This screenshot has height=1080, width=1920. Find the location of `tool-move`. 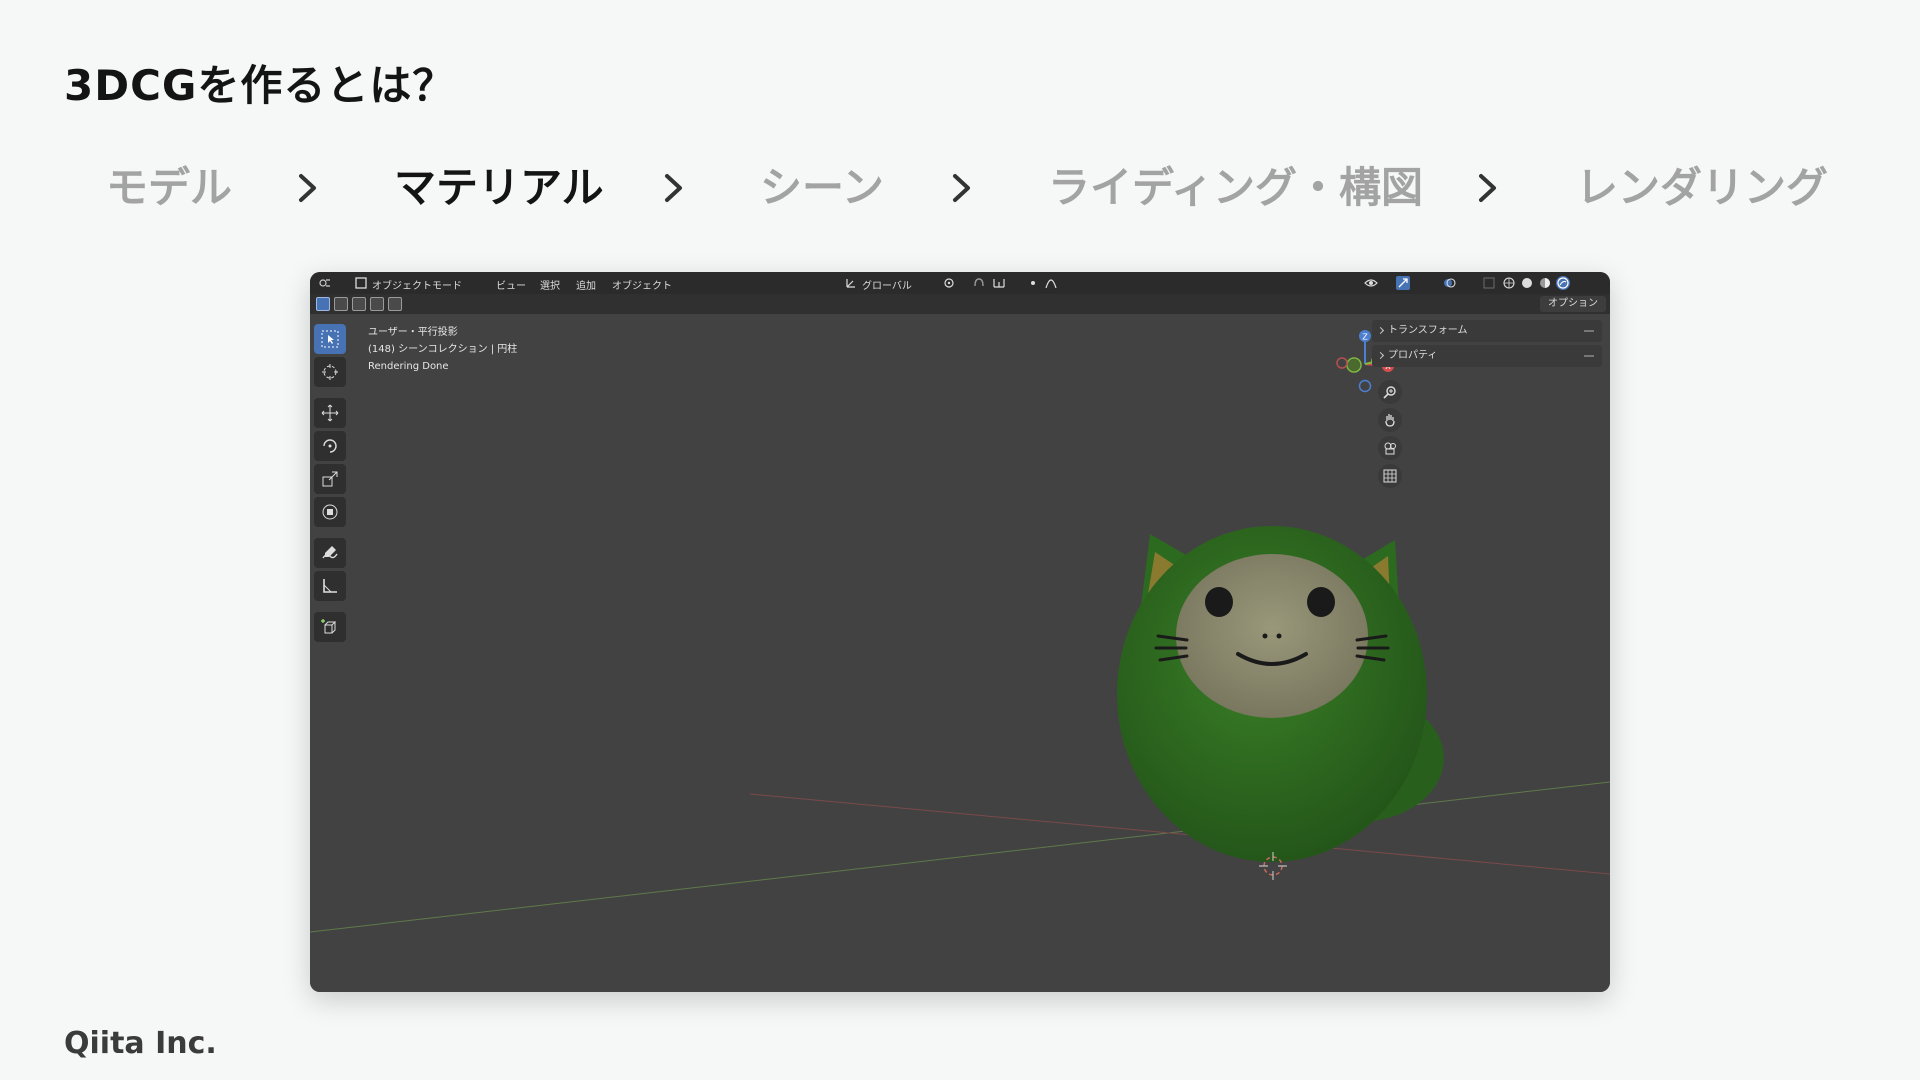

tool-move is located at coordinates (330, 413).